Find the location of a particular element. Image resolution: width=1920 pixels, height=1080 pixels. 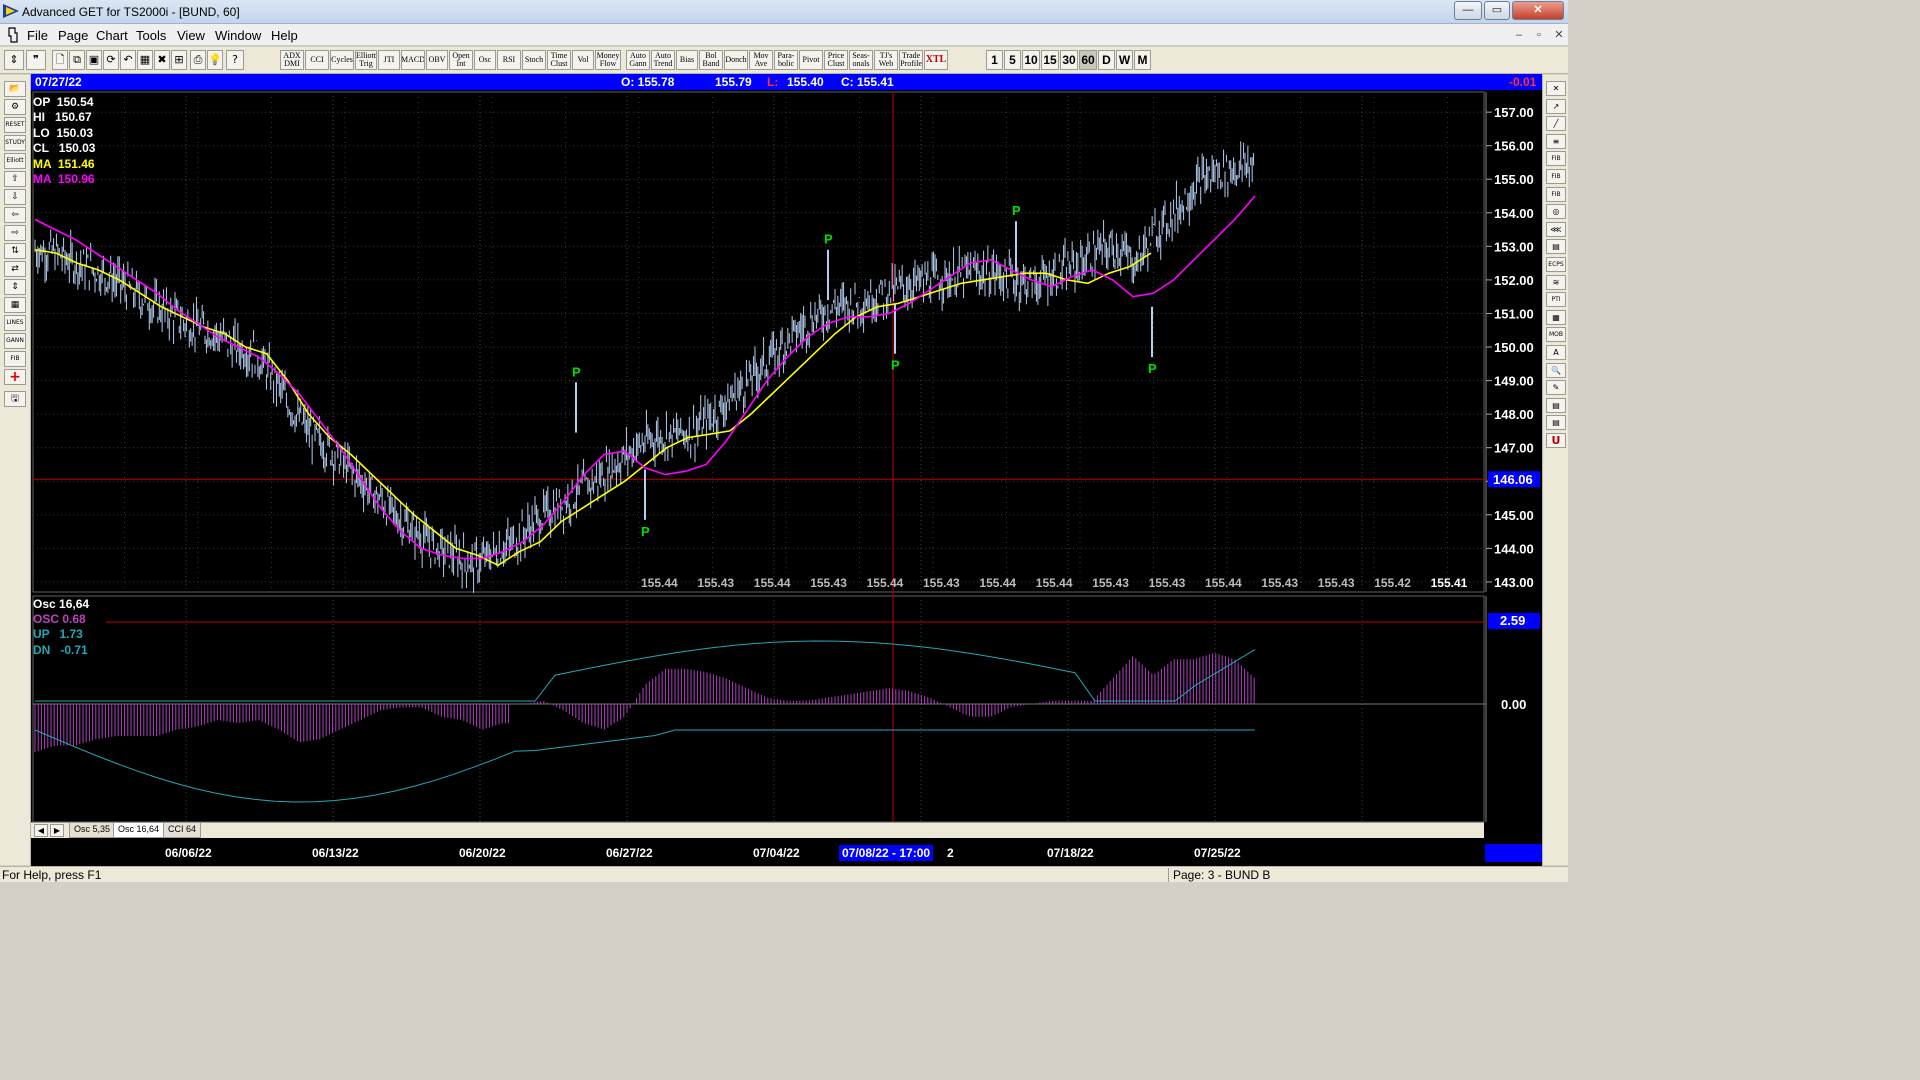

left-tool-15-icon: FIB is located at coordinates (15, 359).